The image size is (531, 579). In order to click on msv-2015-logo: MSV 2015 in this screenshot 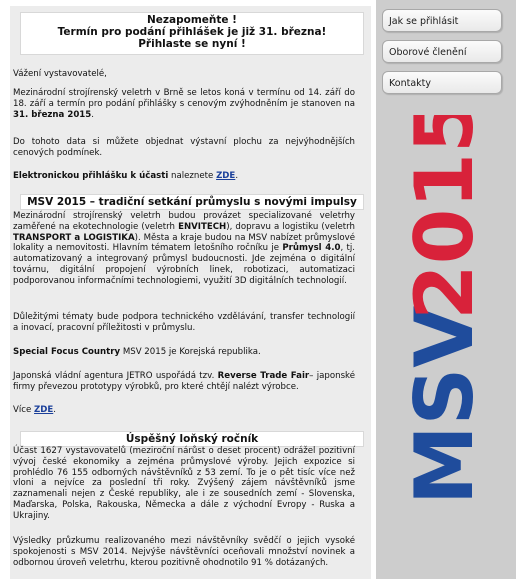, I will do `click(444, 310)`.